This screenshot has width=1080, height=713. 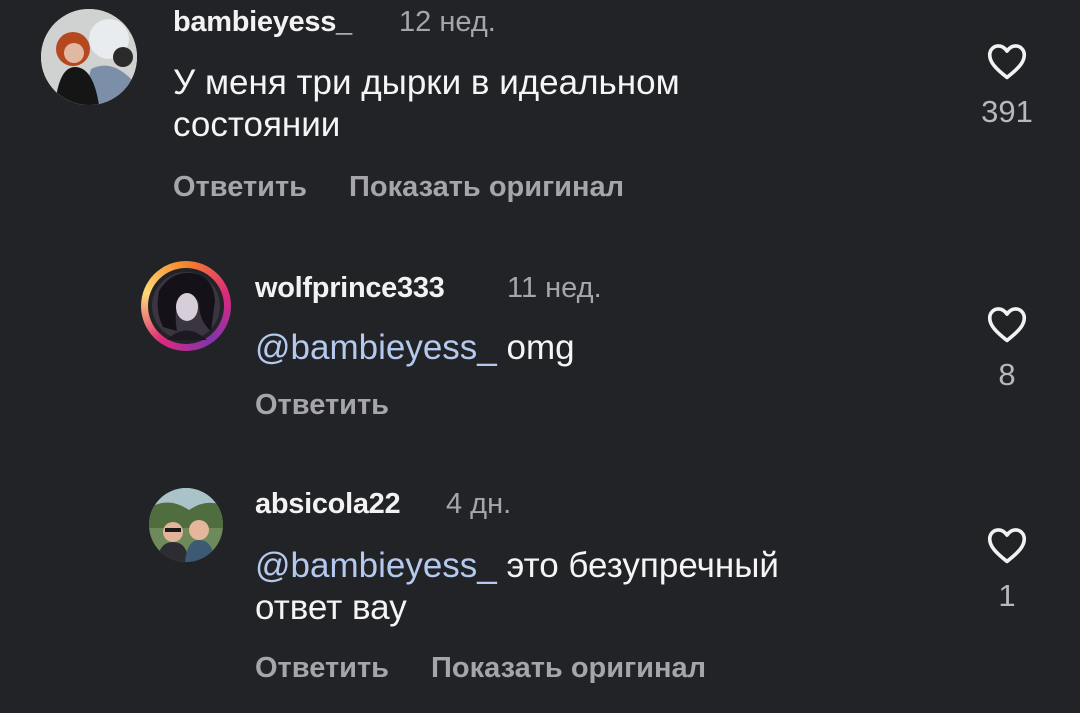 I want to click on like-count: 391, so click(x=1007, y=111).